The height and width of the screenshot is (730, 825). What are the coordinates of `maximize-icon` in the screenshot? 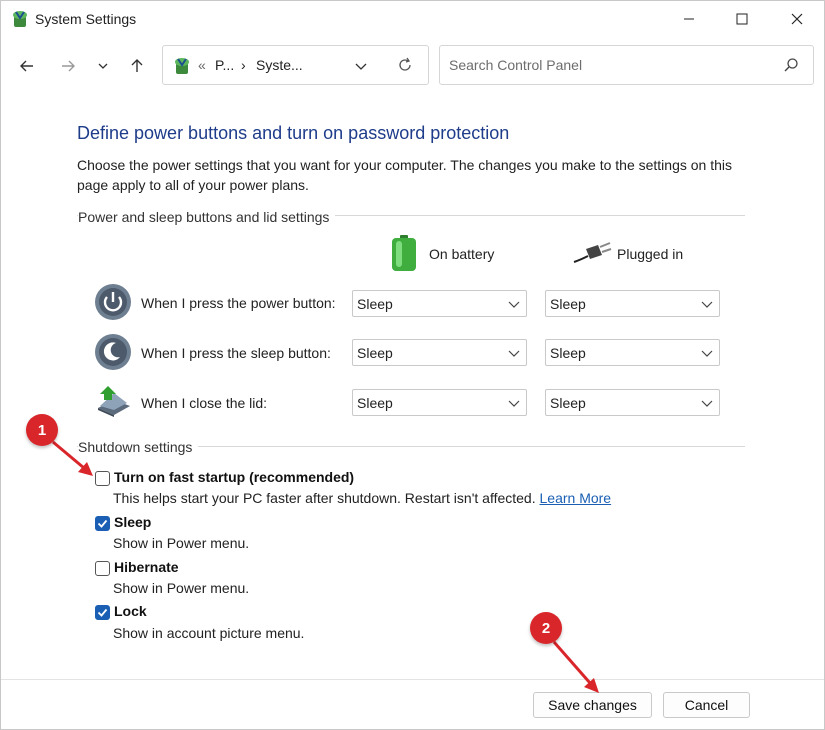 It's located at (742, 19).